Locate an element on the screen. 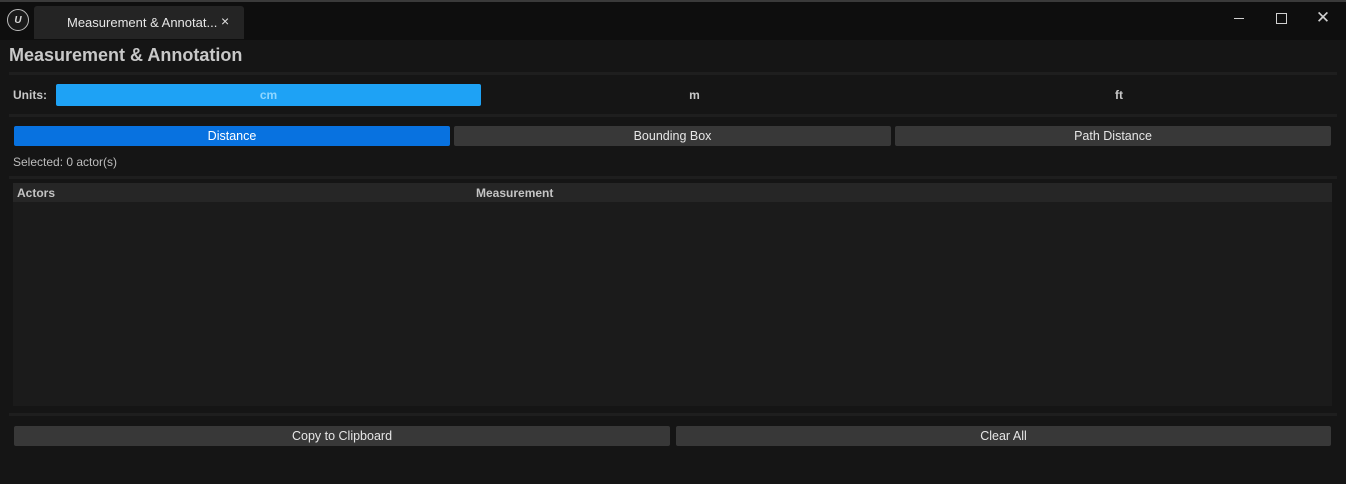 This screenshot has width=1346, height=484. unreal-logo-icon: U is located at coordinates (18, 20).